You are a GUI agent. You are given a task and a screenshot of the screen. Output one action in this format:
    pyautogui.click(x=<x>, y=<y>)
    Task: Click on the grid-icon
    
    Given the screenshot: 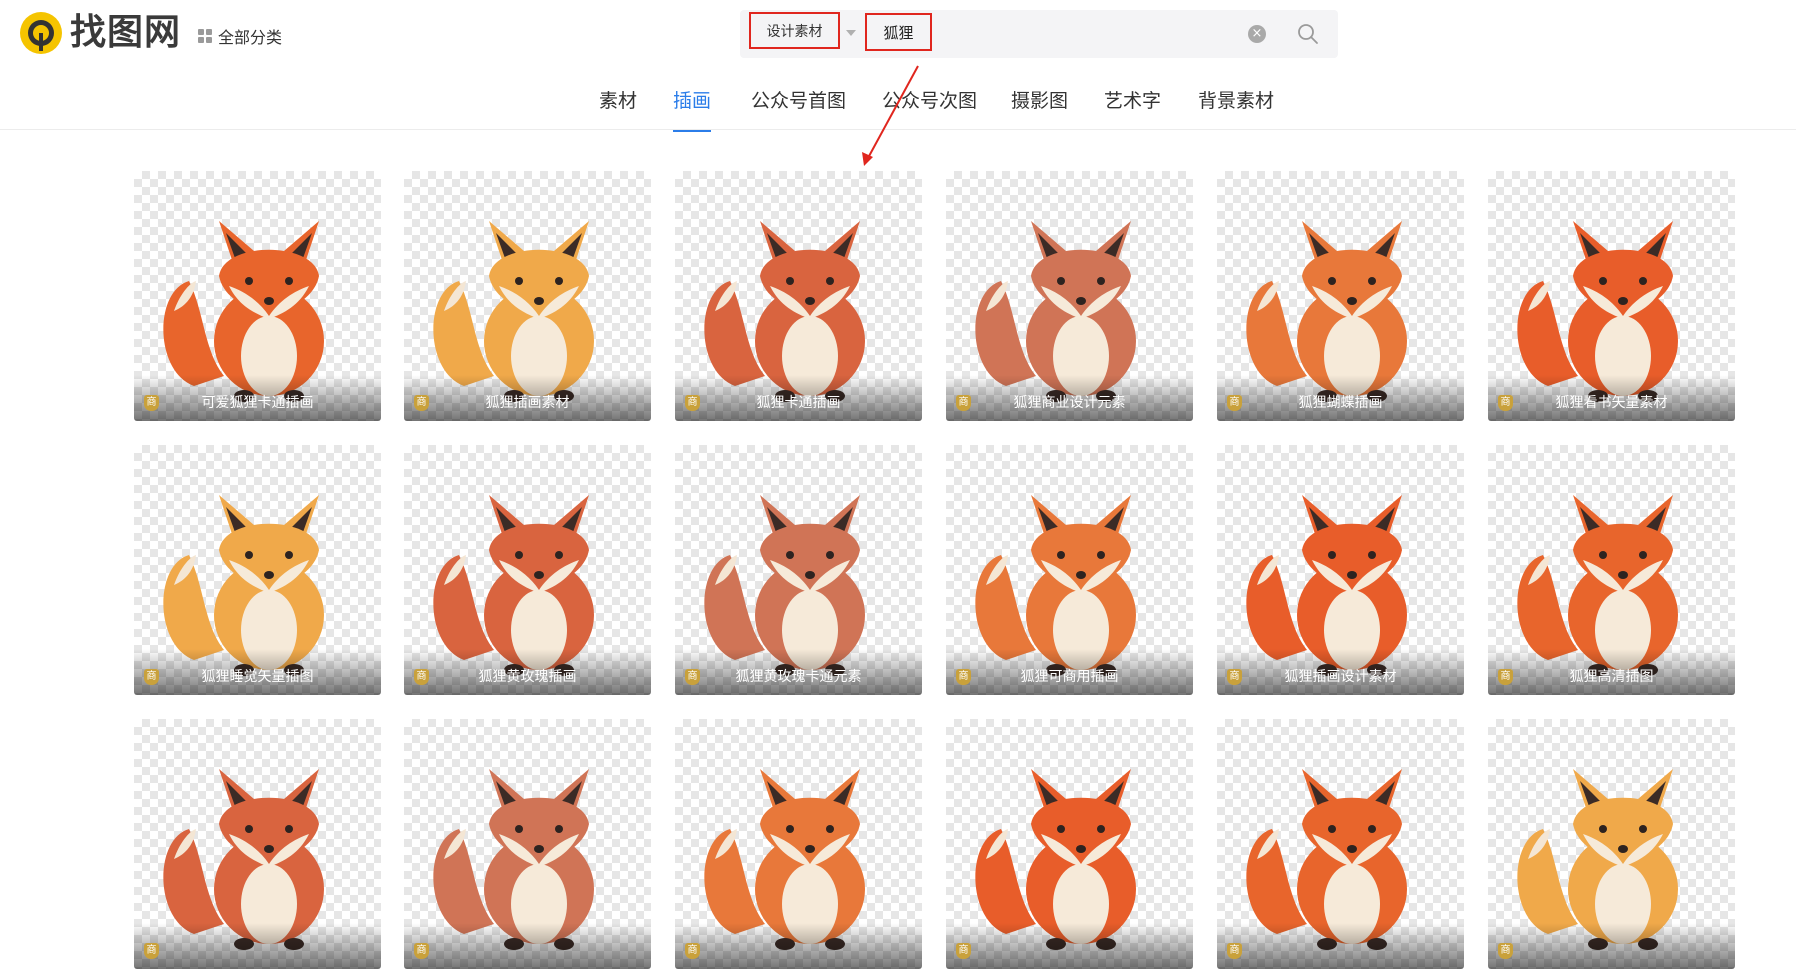 What is the action you would take?
    pyautogui.click(x=205, y=36)
    